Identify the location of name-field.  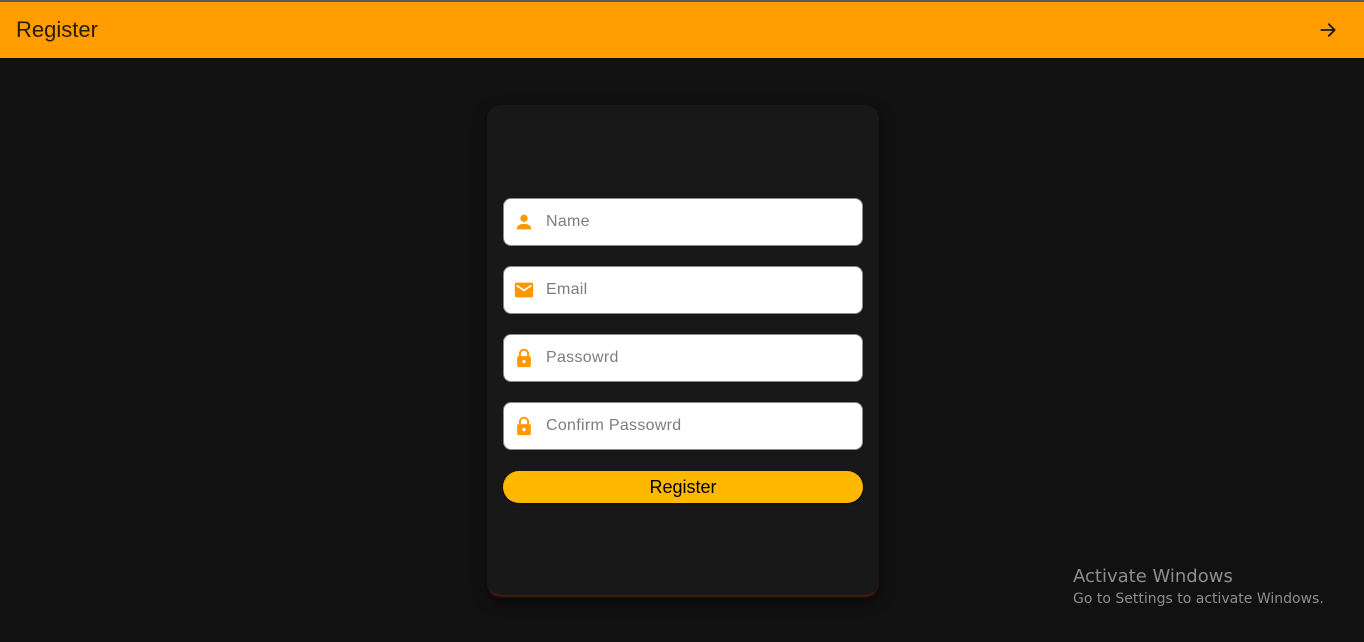
(683, 222).